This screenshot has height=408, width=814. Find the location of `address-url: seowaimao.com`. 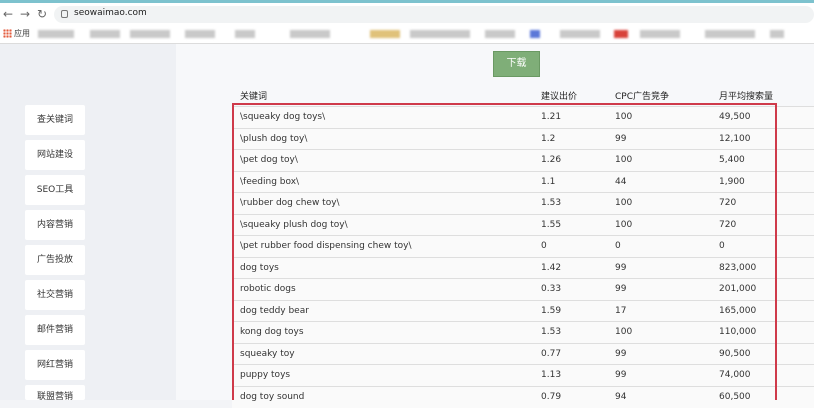

address-url: seowaimao.com is located at coordinates (110, 13).